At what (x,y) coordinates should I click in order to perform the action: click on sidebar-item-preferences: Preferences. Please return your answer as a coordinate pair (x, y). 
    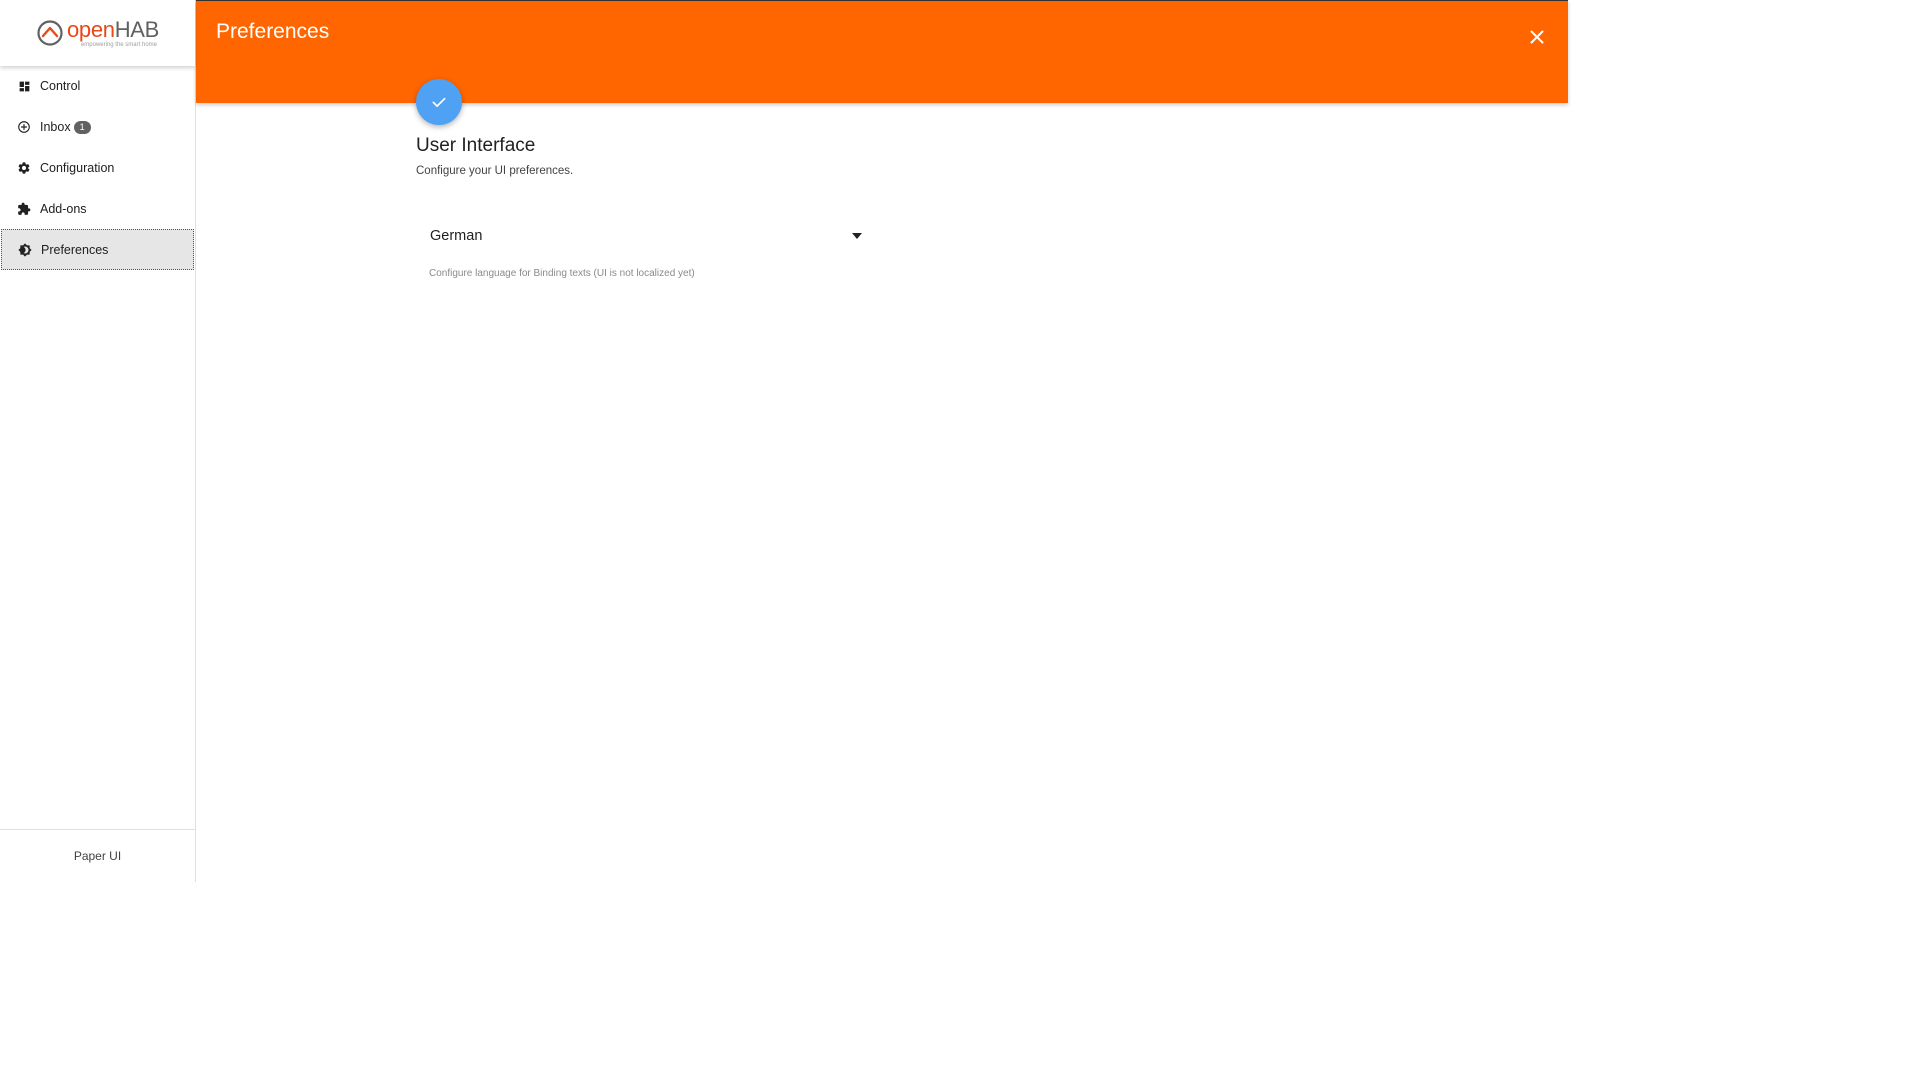
    Looking at the image, I should click on (97, 249).